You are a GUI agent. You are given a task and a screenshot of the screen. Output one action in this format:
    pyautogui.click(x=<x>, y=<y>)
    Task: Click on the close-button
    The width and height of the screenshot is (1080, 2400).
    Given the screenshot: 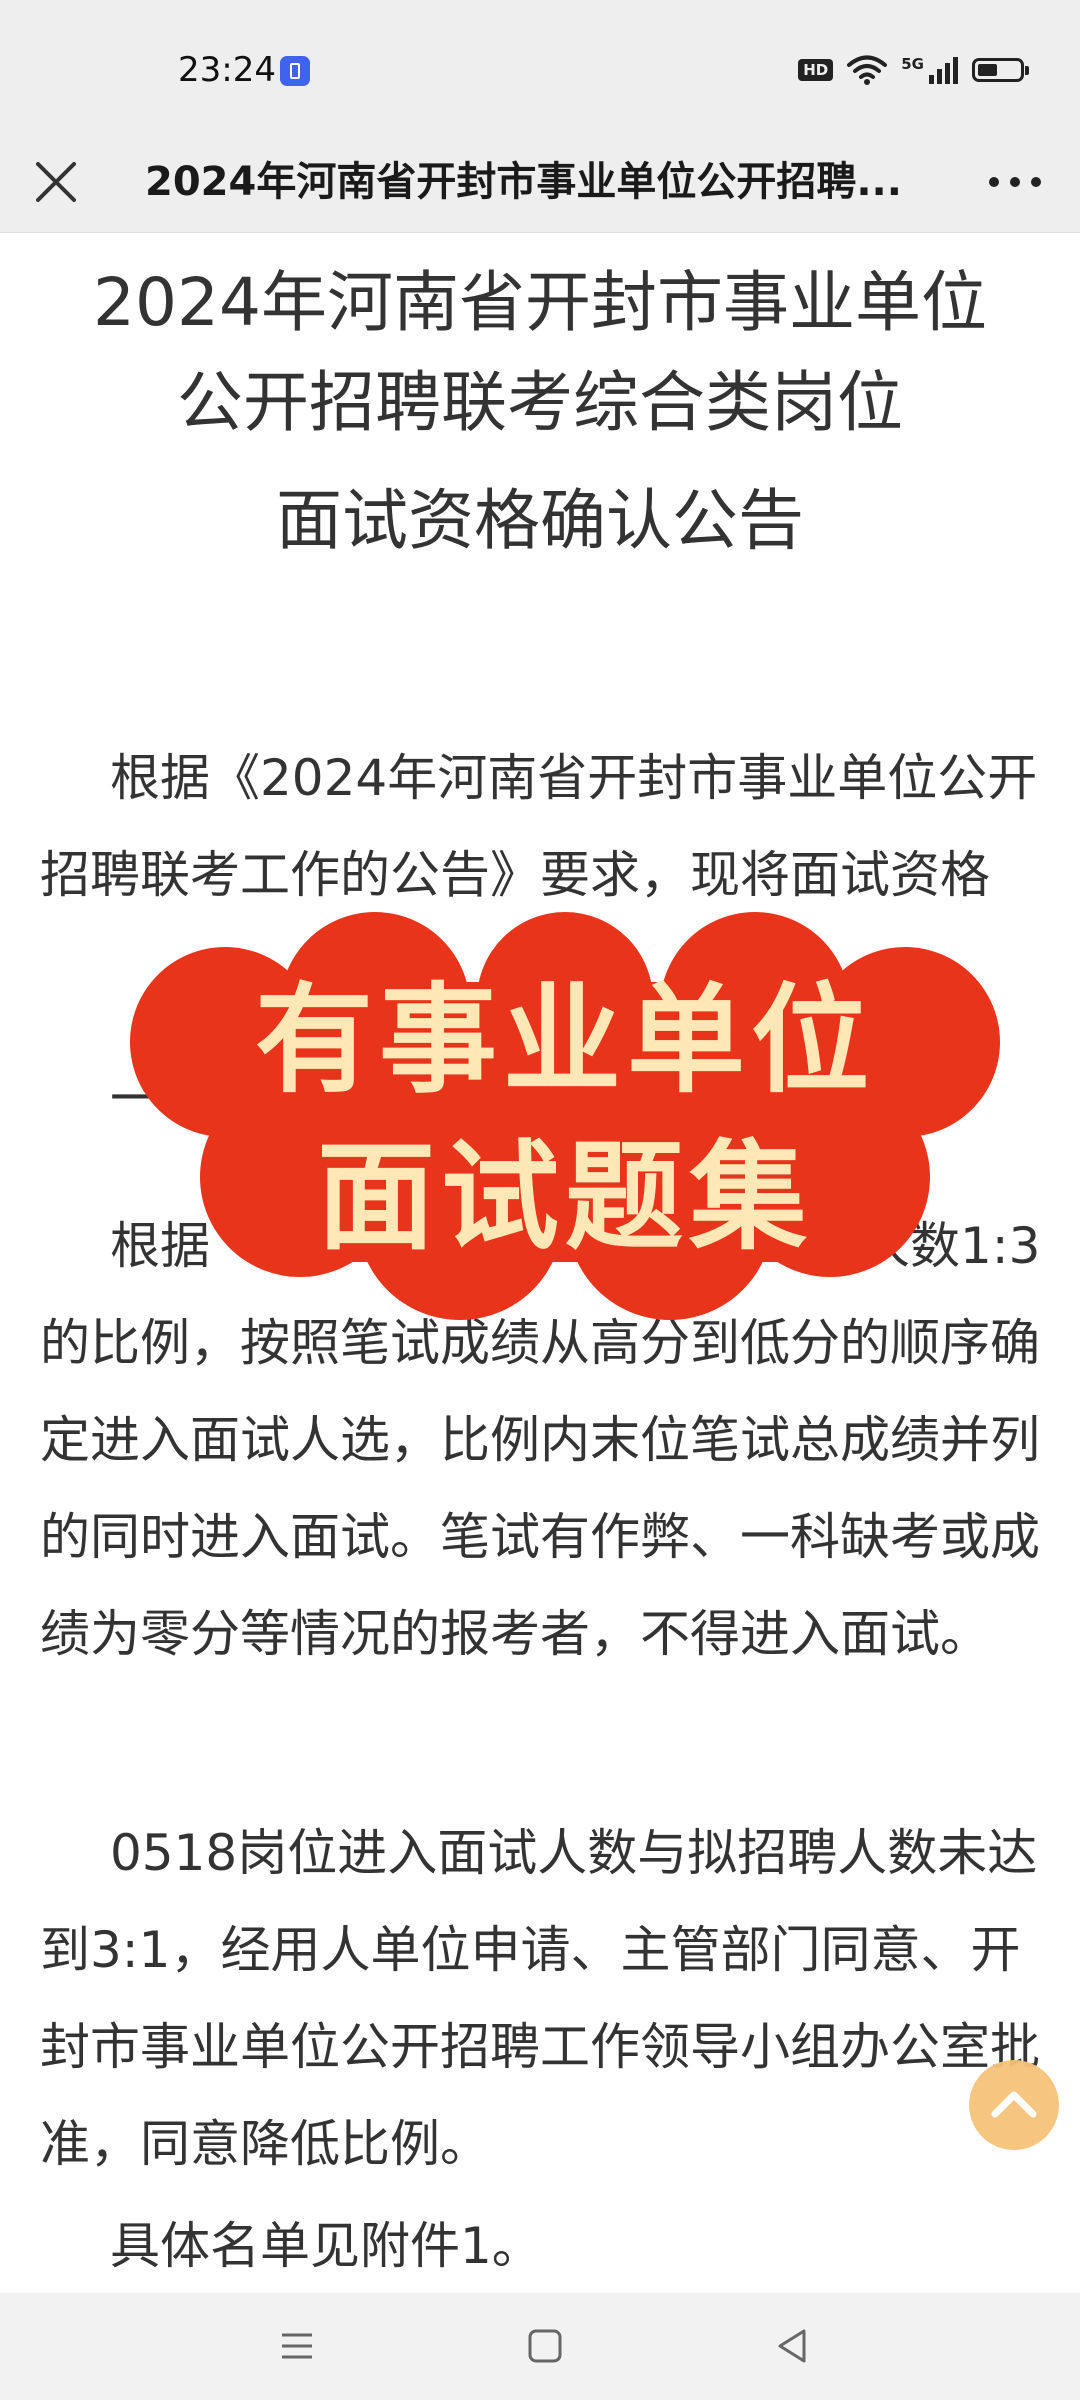 What is the action you would take?
    pyautogui.click(x=56, y=182)
    